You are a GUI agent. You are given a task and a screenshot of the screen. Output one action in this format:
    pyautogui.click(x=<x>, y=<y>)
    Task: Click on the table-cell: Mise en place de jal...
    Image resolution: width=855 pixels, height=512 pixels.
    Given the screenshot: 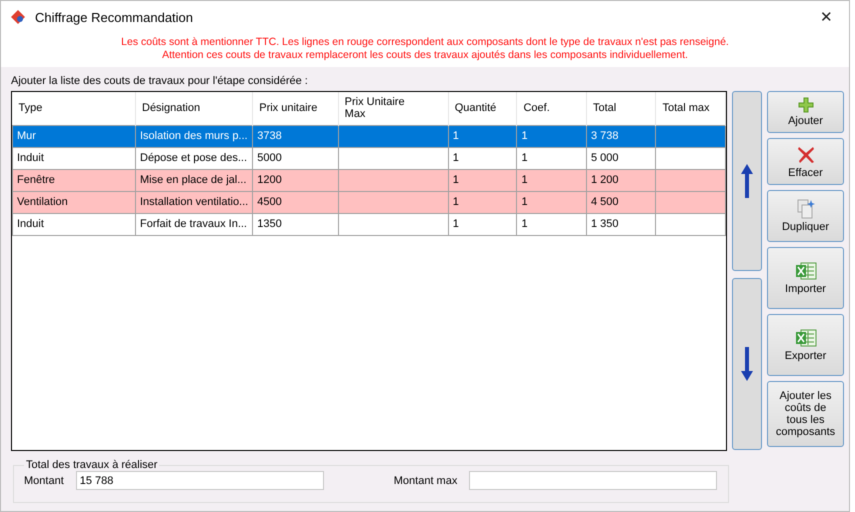 What is the action you would take?
    pyautogui.click(x=194, y=180)
    